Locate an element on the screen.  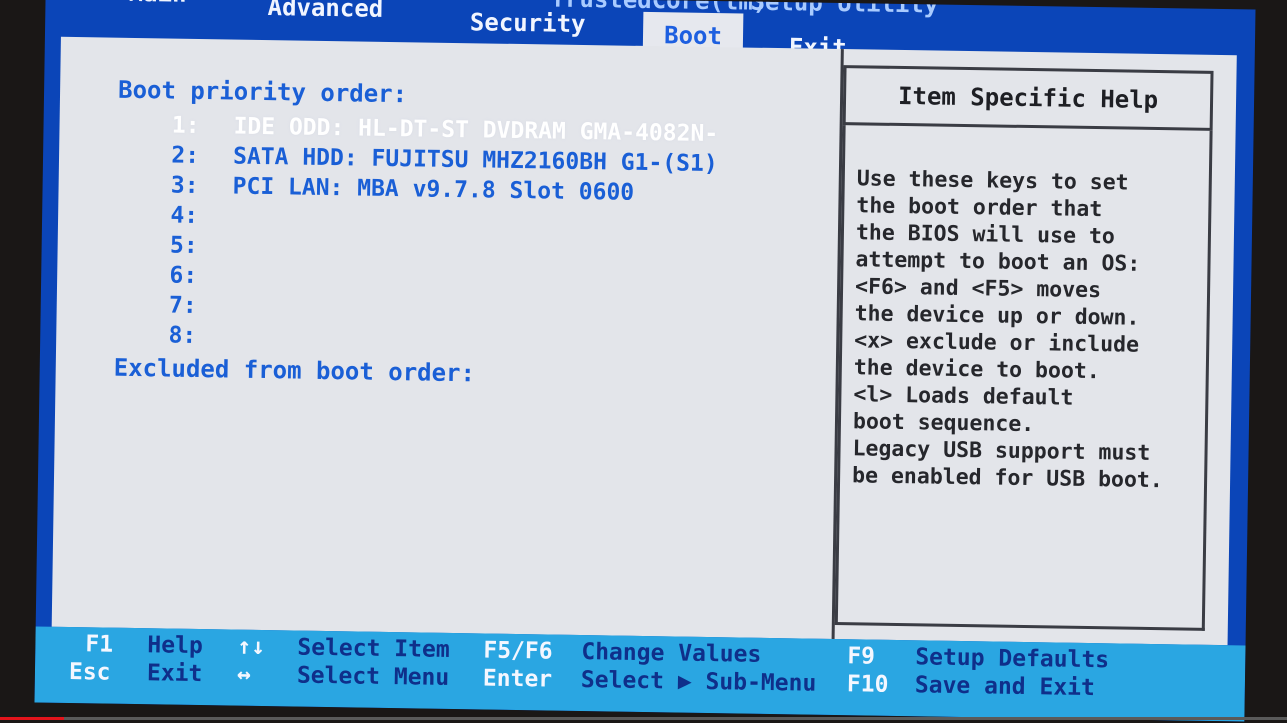
video-progress-bar is located at coordinates (643, 718).